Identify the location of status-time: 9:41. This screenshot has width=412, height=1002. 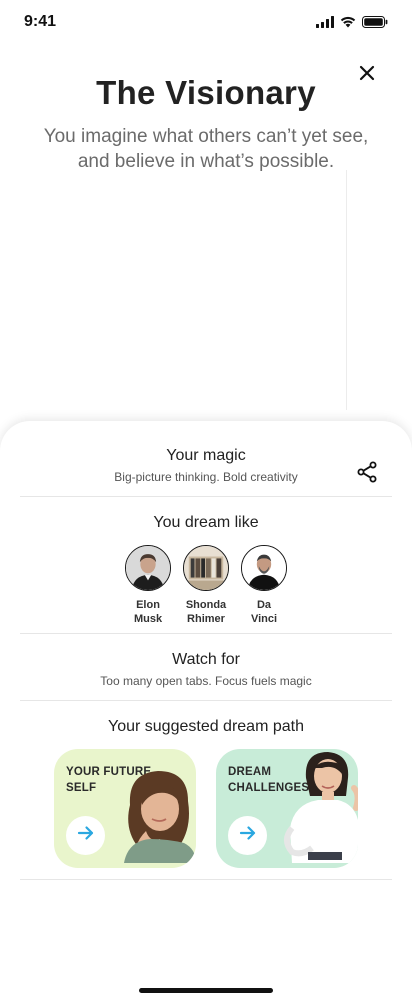
(40, 21).